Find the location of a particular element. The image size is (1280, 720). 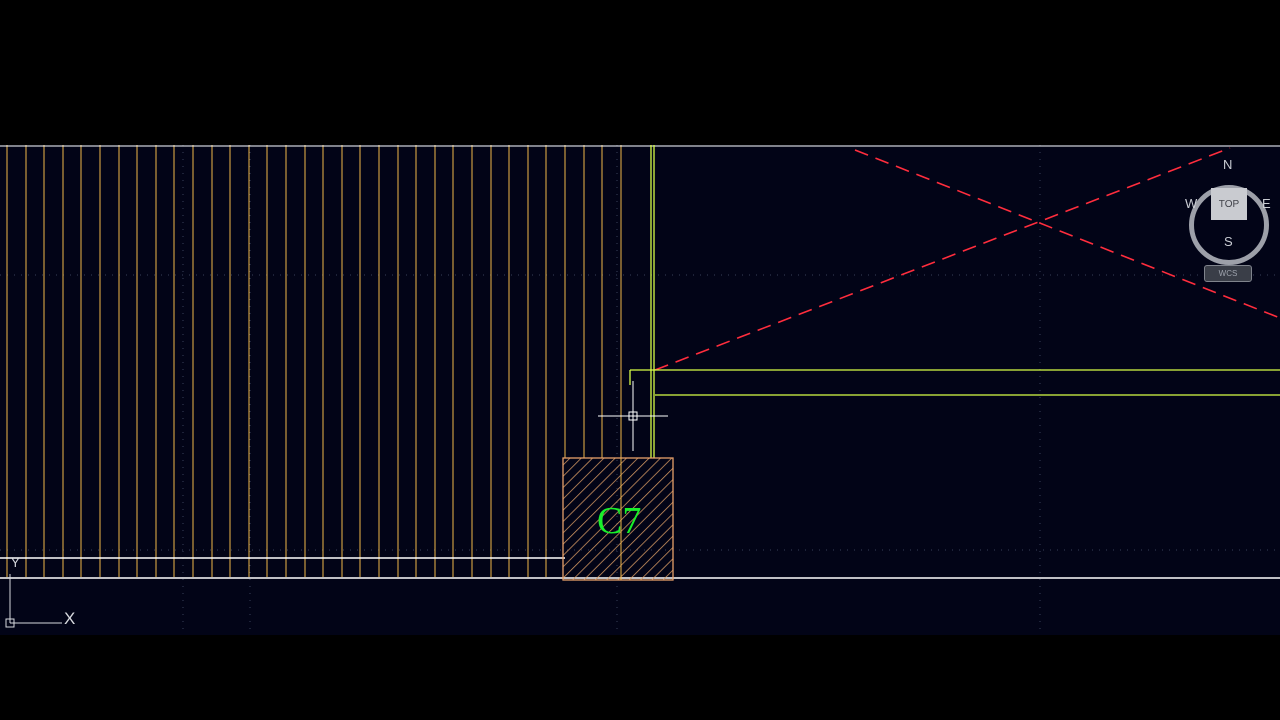

compass-east-label: E is located at coordinates (1266, 203).